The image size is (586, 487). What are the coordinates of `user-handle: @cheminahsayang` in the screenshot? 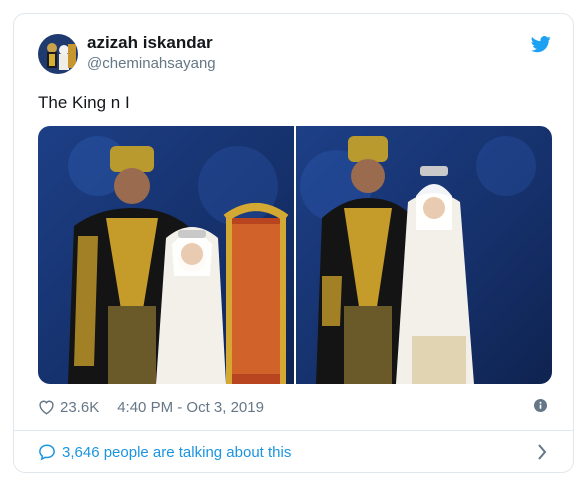 It's located at (151, 63).